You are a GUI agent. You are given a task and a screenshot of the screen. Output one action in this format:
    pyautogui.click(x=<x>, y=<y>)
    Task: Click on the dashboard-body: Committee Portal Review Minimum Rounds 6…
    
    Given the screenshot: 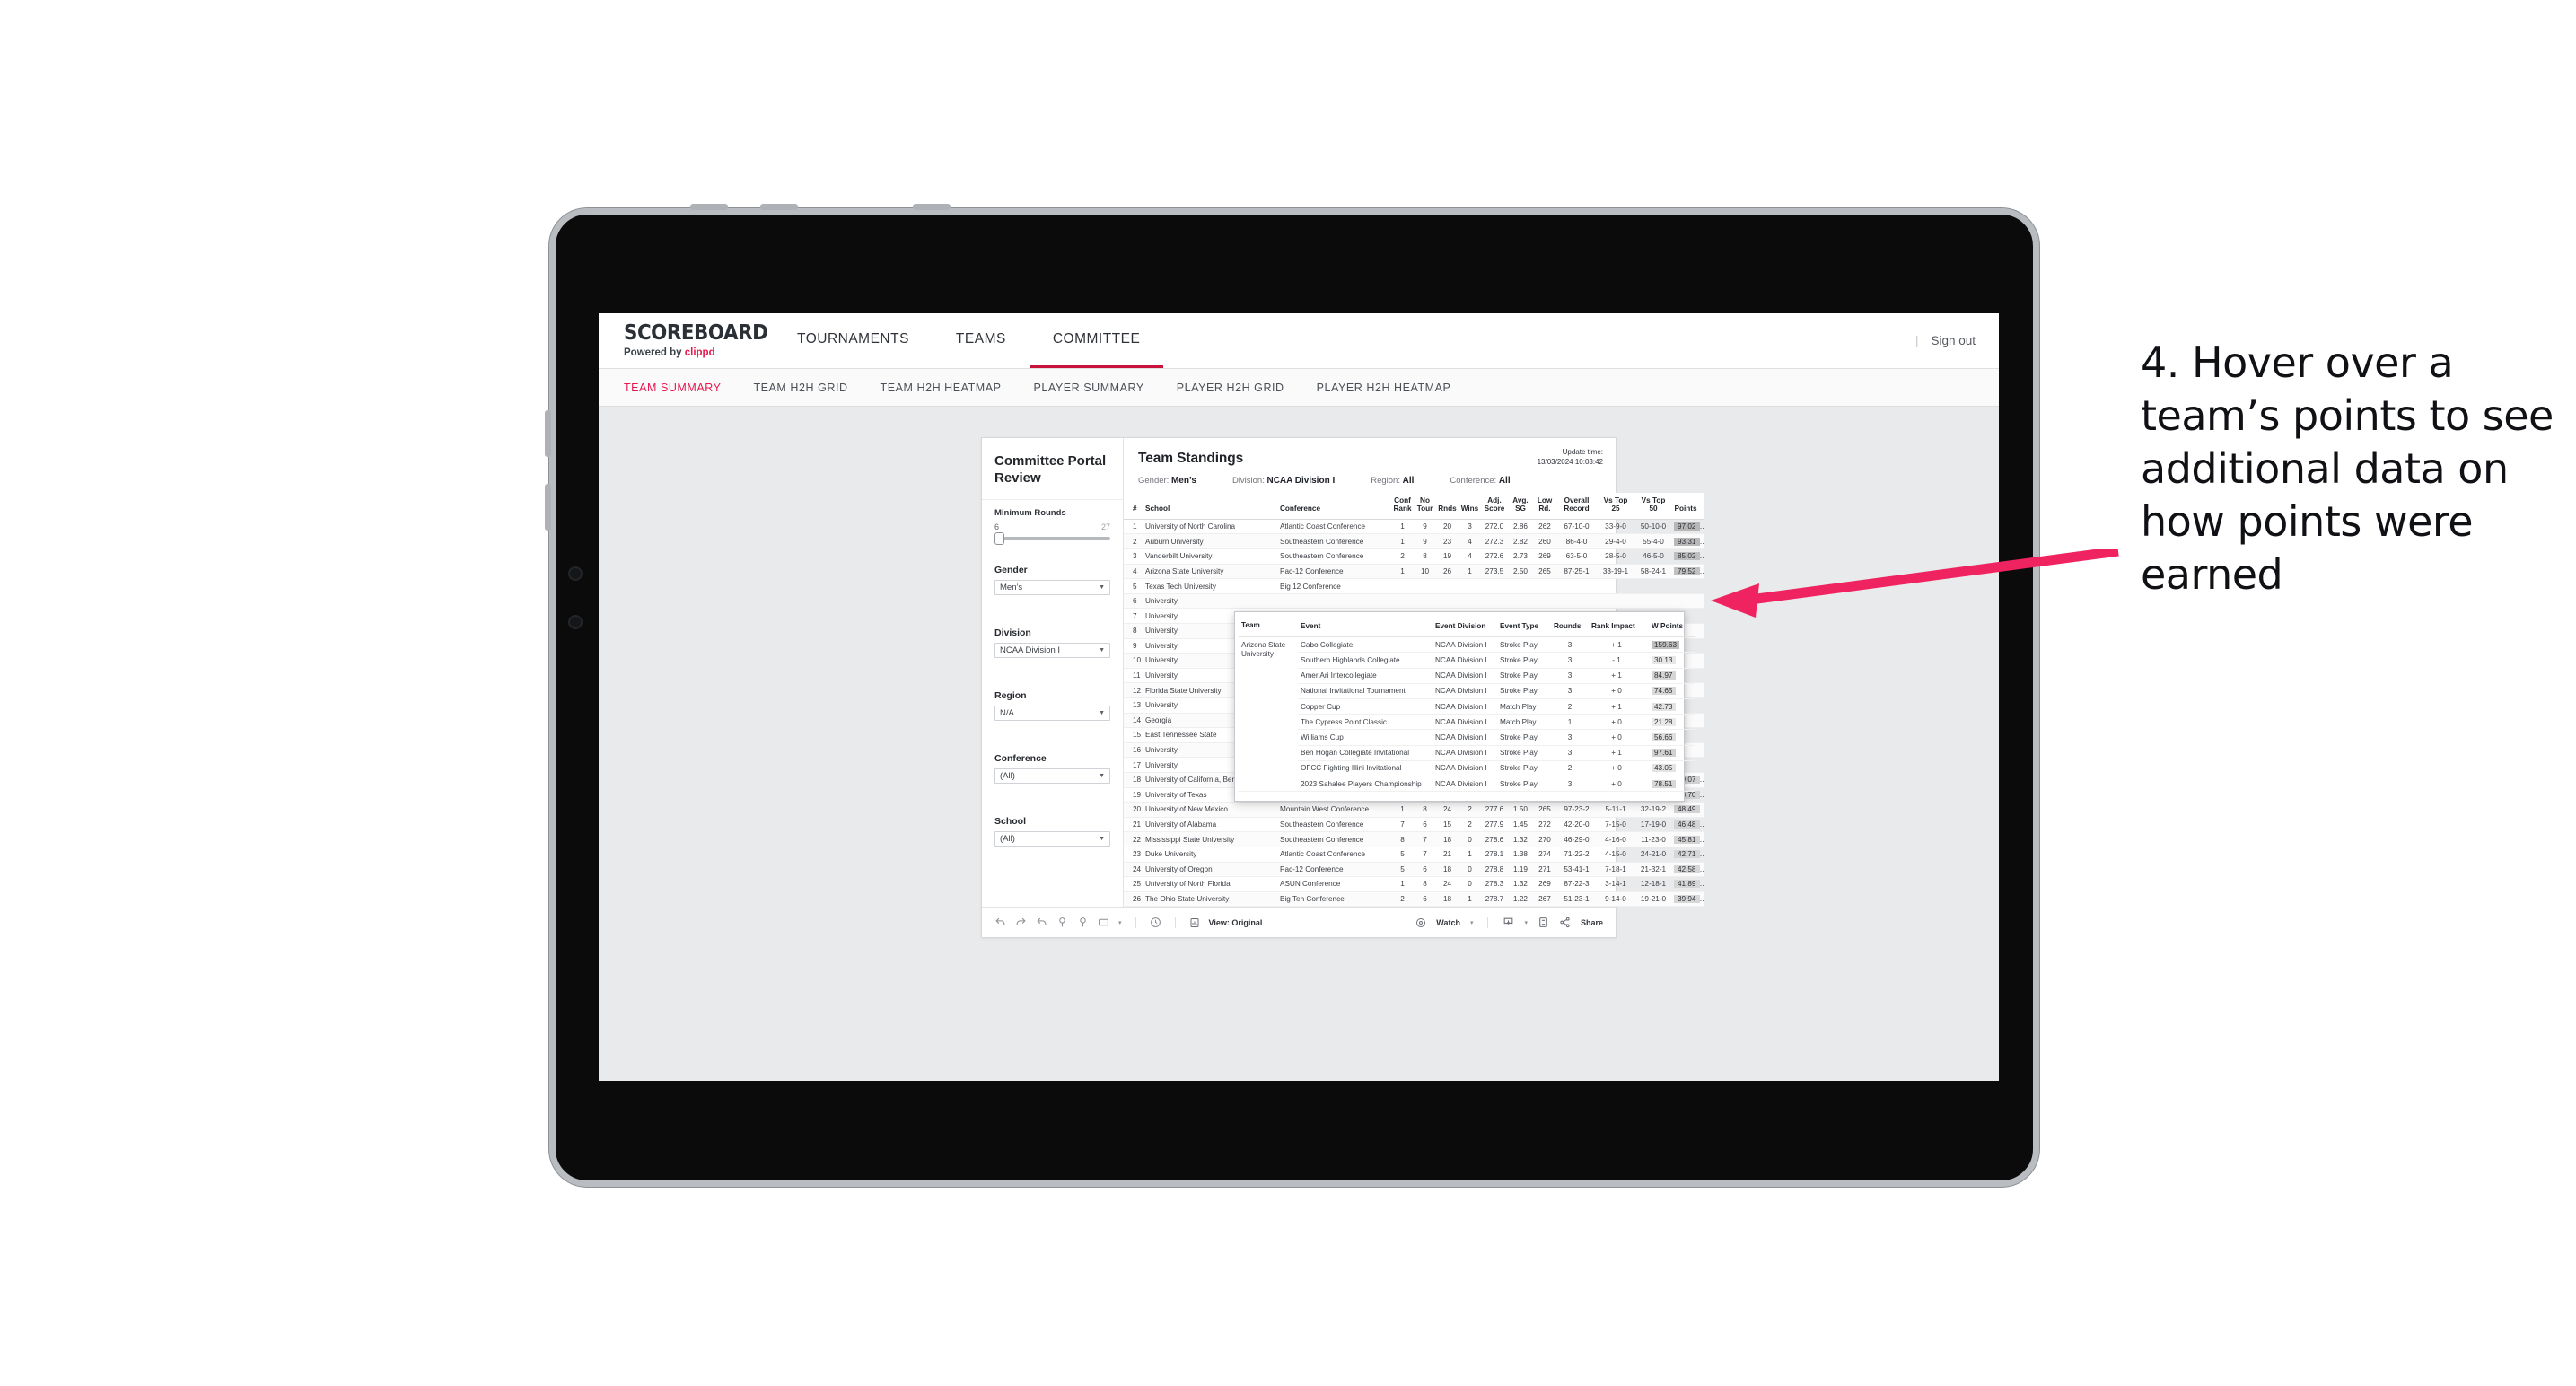 What is the action you would take?
    pyautogui.click(x=1343, y=673)
    